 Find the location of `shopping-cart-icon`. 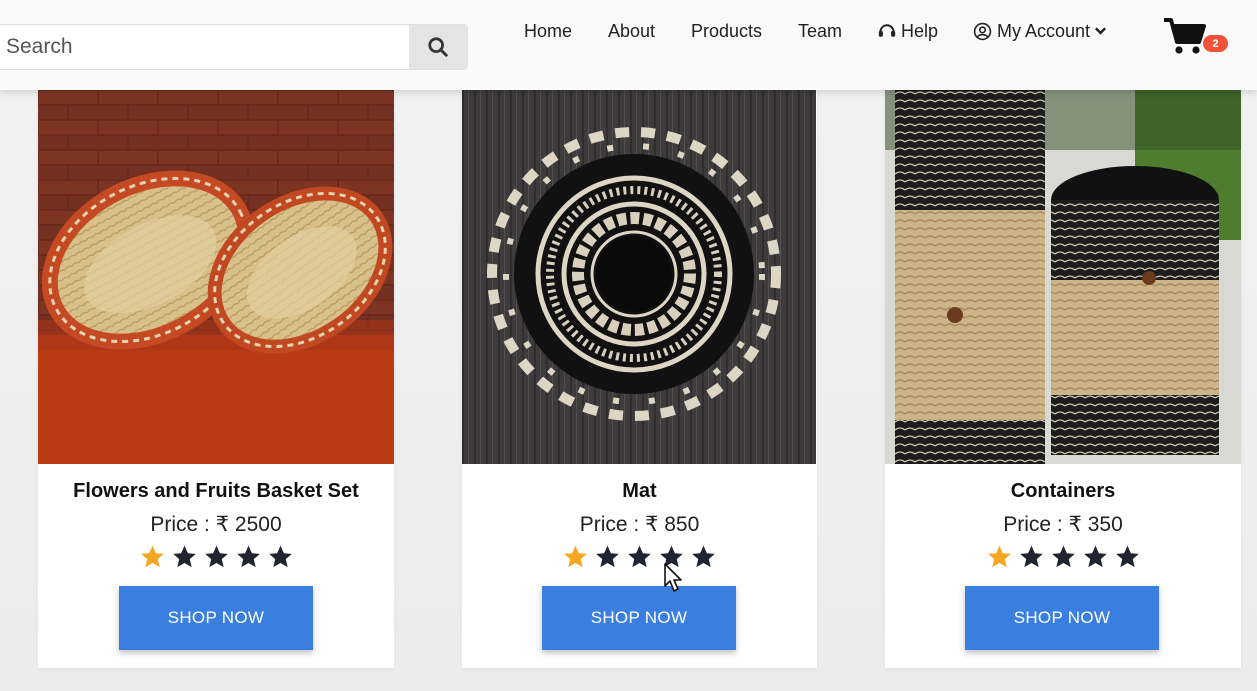

shopping-cart-icon is located at coordinates (1185, 36).